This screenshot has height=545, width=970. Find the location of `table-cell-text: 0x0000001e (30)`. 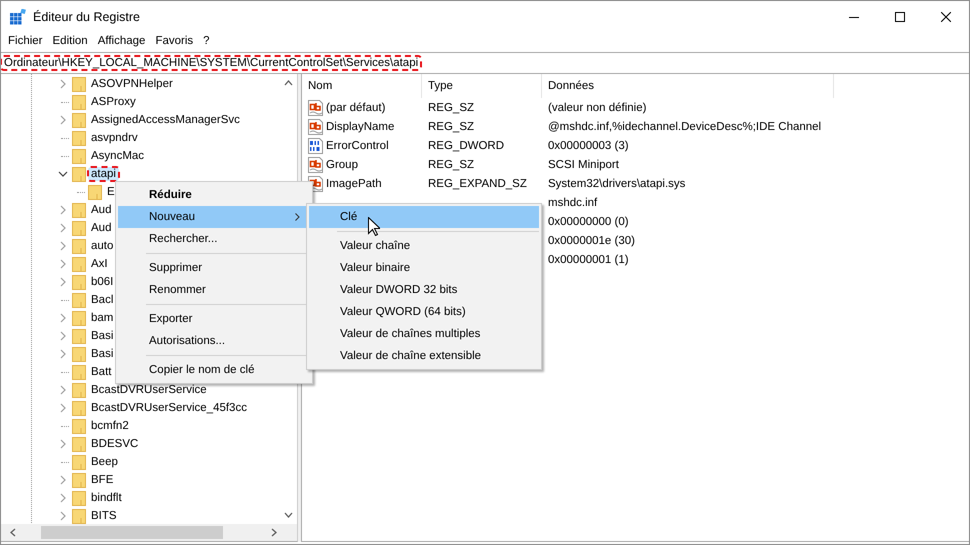

table-cell-text: 0x0000001e (30) is located at coordinates (591, 240).